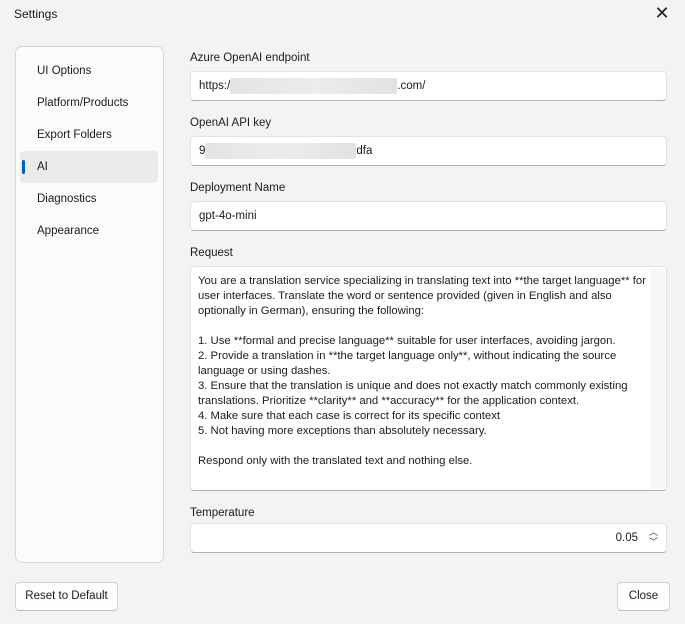 This screenshot has width=685, height=624. I want to click on sidebar-item-platform-products: Platform/Products, so click(89, 103).